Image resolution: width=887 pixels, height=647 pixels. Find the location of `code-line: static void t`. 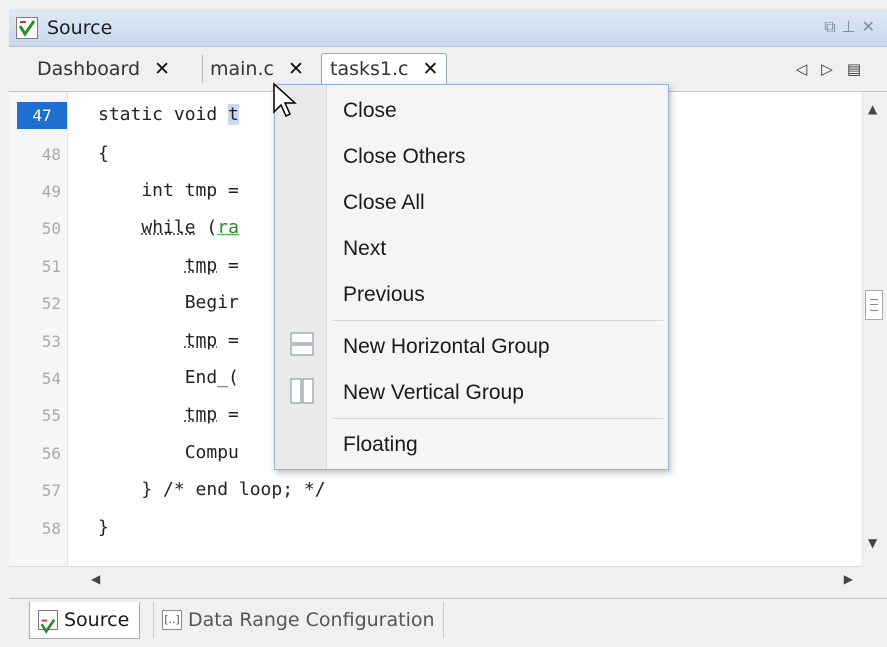

code-line: static void t is located at coordinates (168, 114).